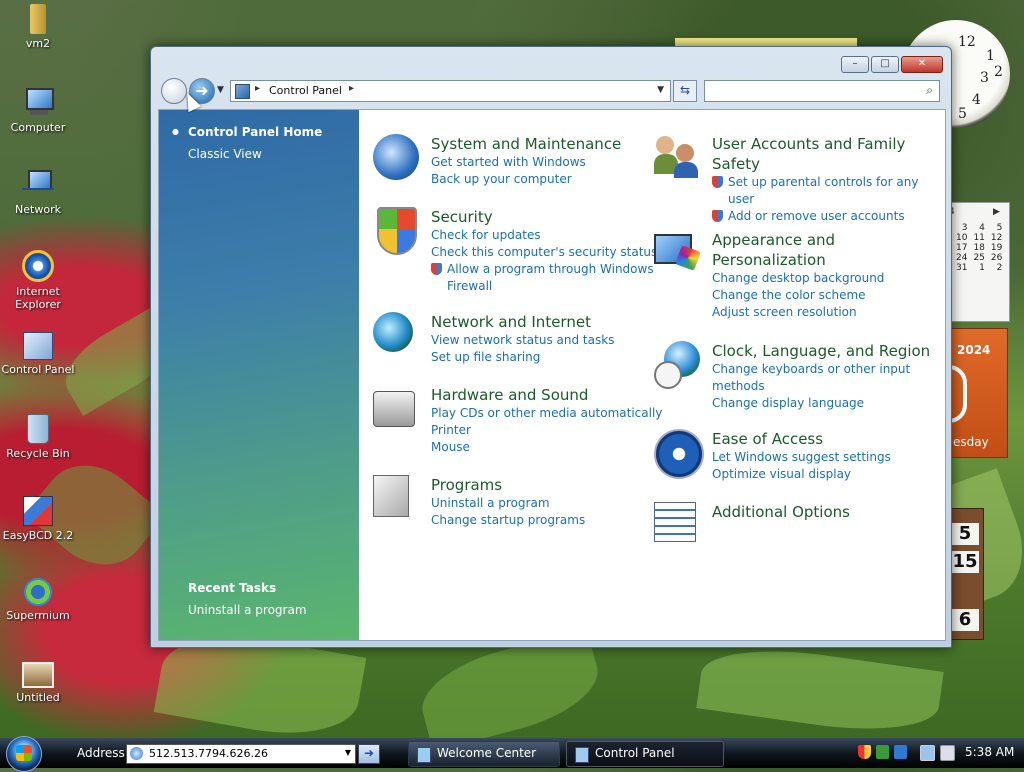  Describe the element at coordinates (38, 369) in the screenshot. I see `desktop-icon-label: Control Panel` at that location.